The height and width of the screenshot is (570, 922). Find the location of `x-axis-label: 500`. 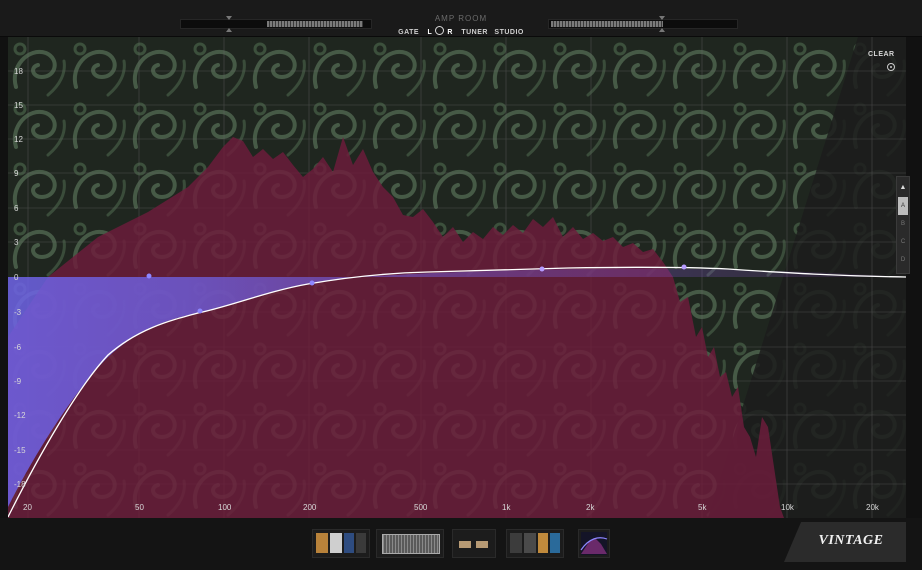

x-axis-label: 500 is located at coordinates (421, 507).